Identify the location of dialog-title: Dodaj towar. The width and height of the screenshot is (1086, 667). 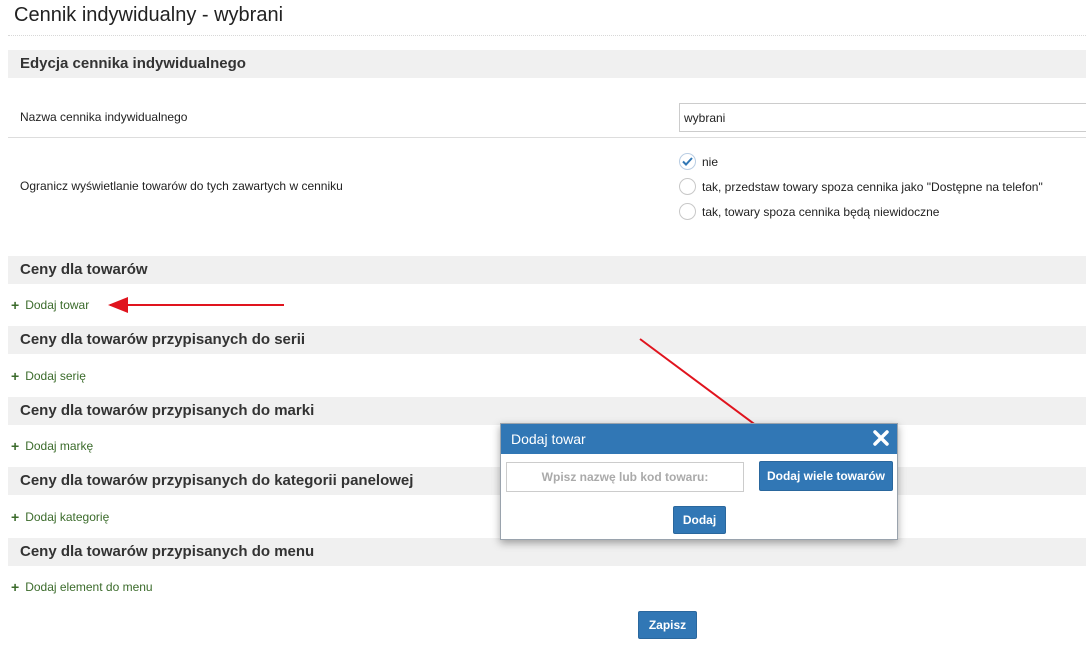
(548, 439).